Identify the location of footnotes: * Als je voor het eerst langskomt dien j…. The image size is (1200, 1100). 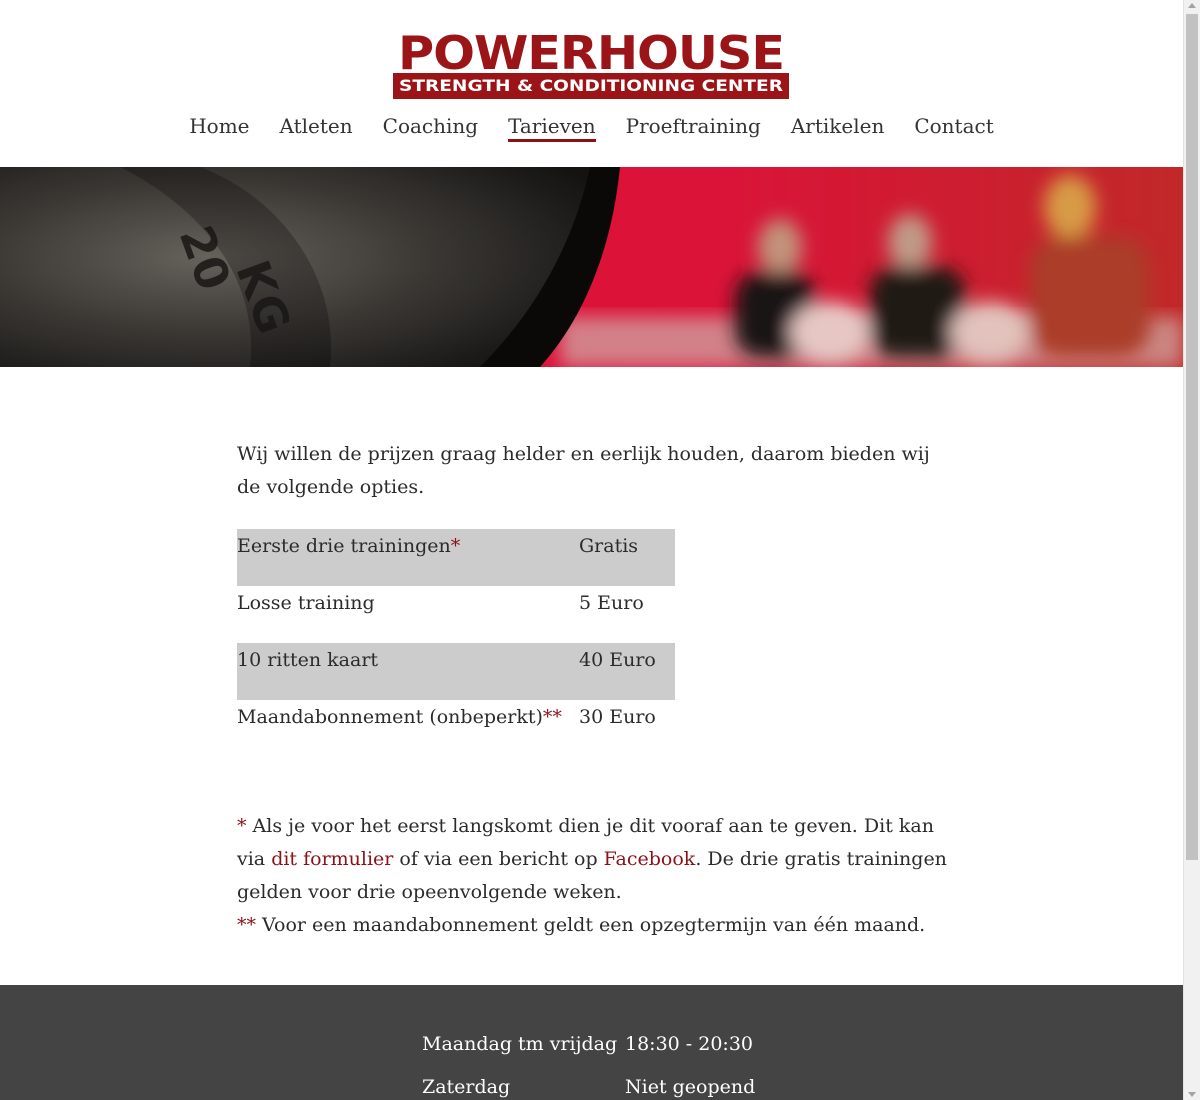
(592, 876).